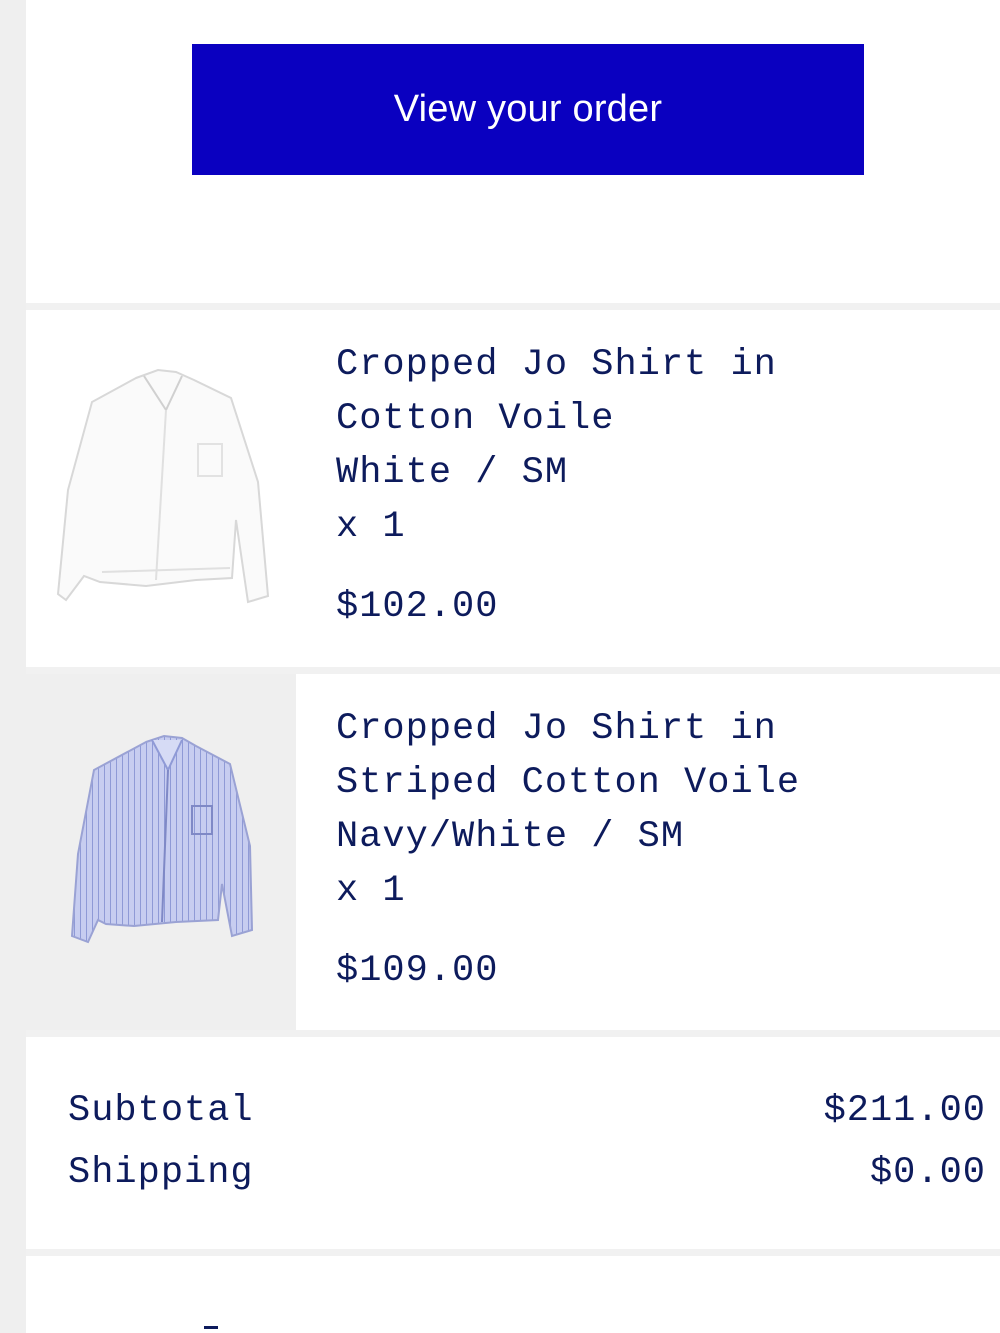 Image resolution: width=1000 pixels, height=1333 pixels. What do you see at coordinates (527, 1173) in the screenshot?
I see `shipping-row: Shipping $0.00` at bounding box center [527, 1173].